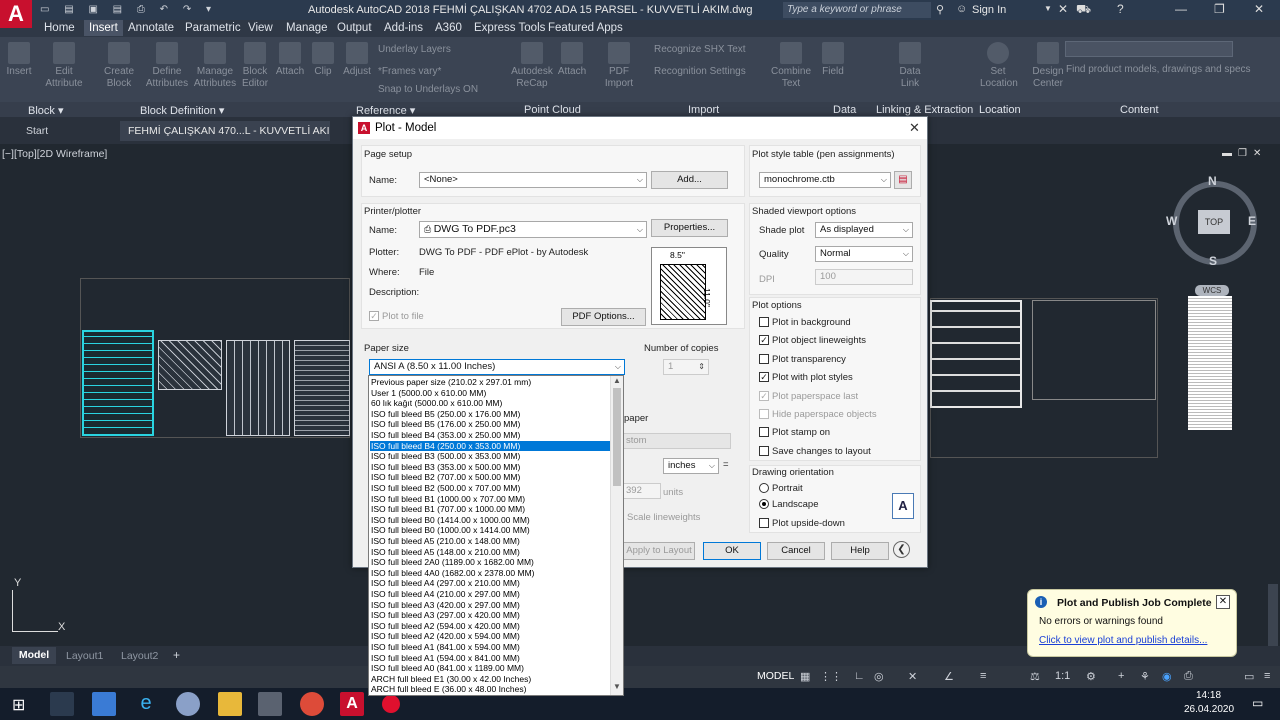 Image resolution: width=1280 pixels, height=720 pixels. I want to click on task-view-icon, so click(62, 704).